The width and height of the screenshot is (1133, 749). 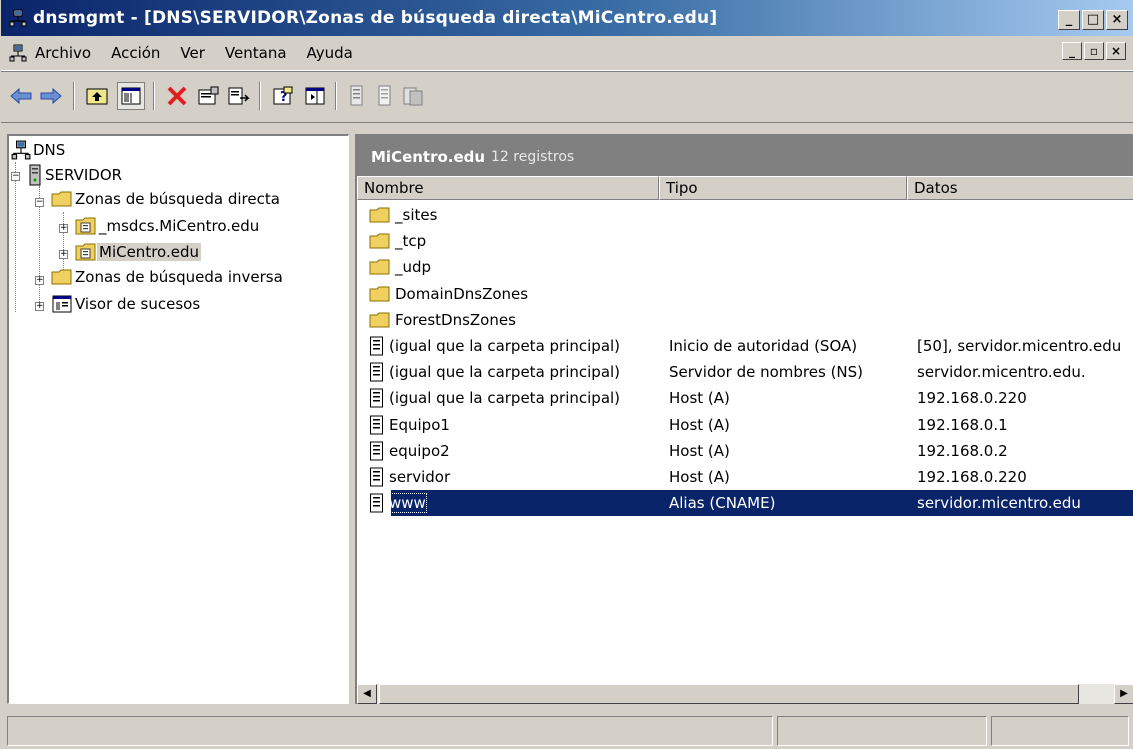 I want to click on scroll-left-button: ◀, so click(x=367, y=694).